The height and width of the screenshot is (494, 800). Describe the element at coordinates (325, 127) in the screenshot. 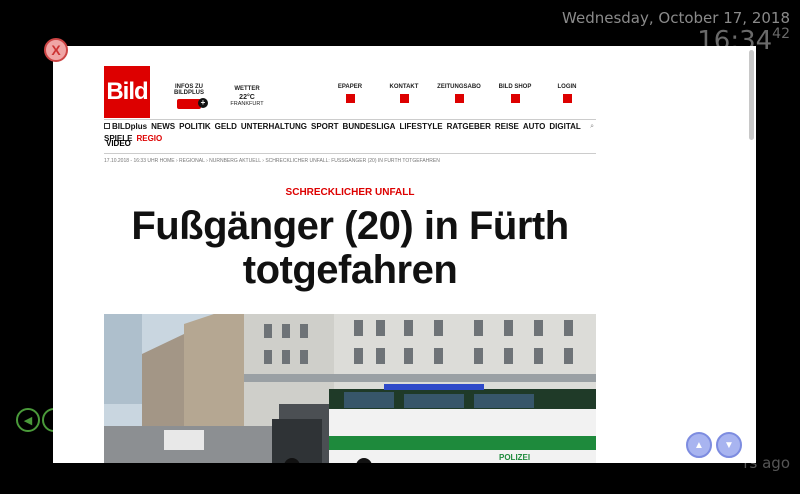

I see `menu-item-sport: SPORT` at that location.